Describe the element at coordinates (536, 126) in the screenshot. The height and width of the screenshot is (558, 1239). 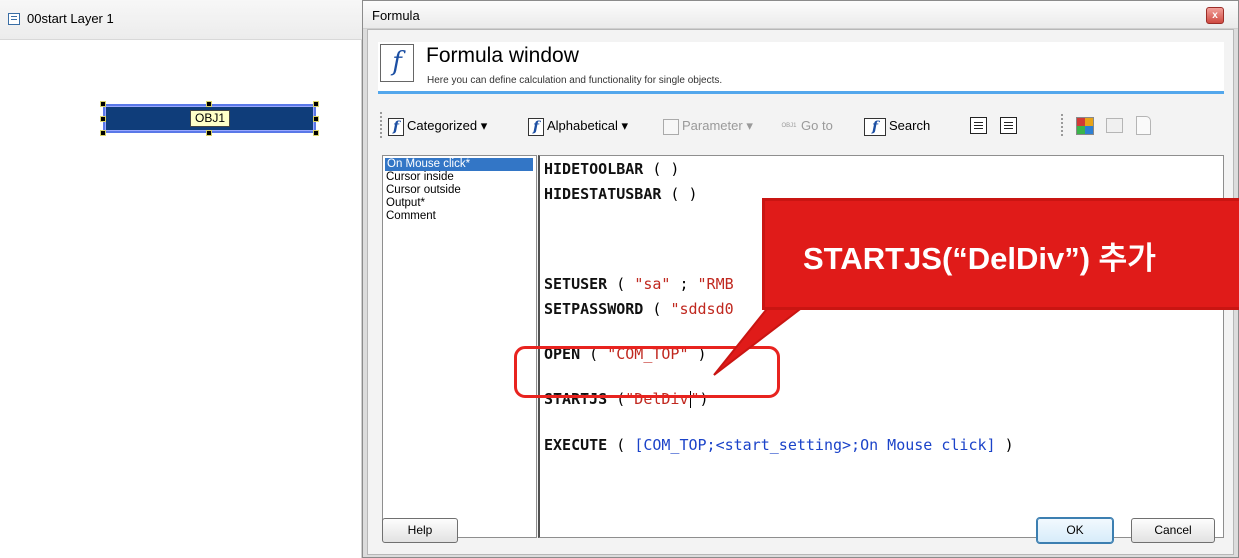
I see `alphabetical-icon: f` at that location.